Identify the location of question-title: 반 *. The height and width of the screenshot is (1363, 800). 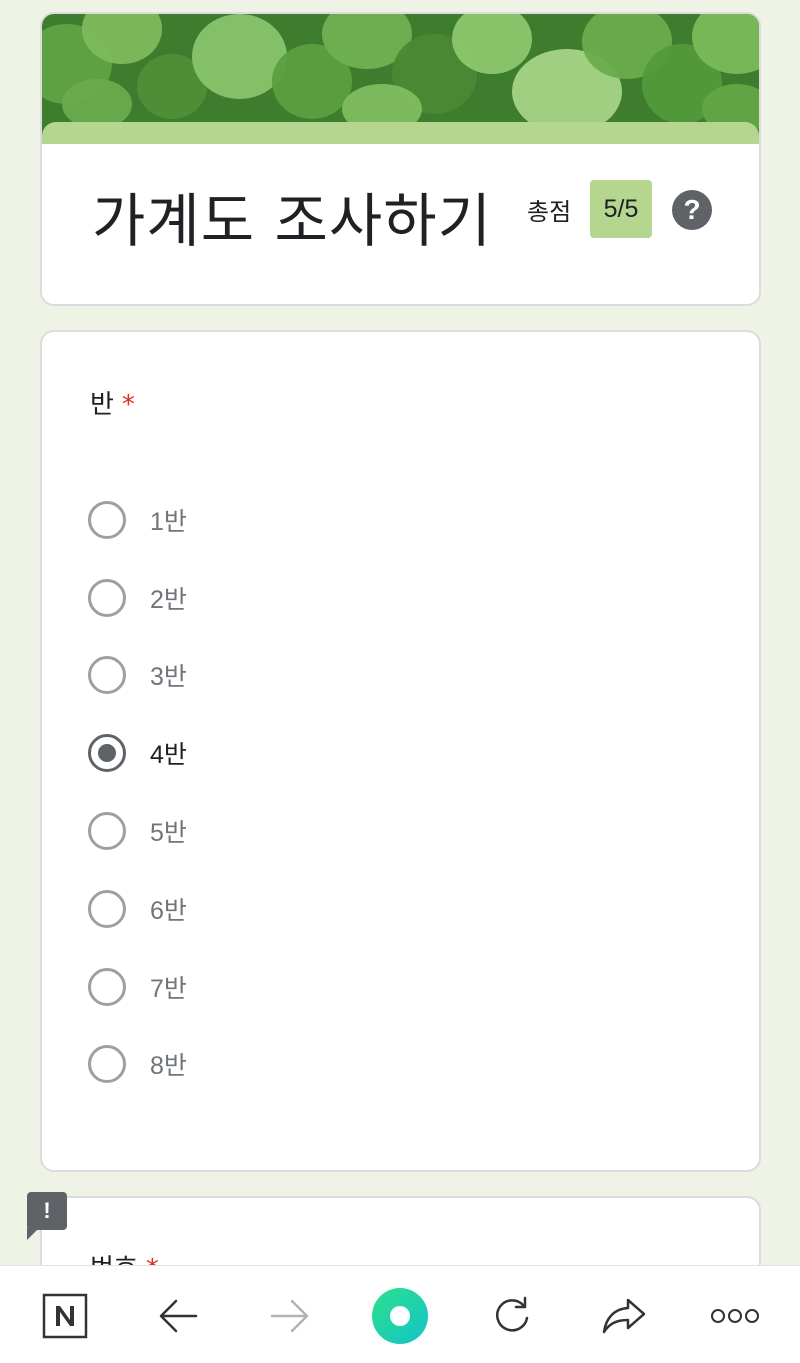
(112, 402).